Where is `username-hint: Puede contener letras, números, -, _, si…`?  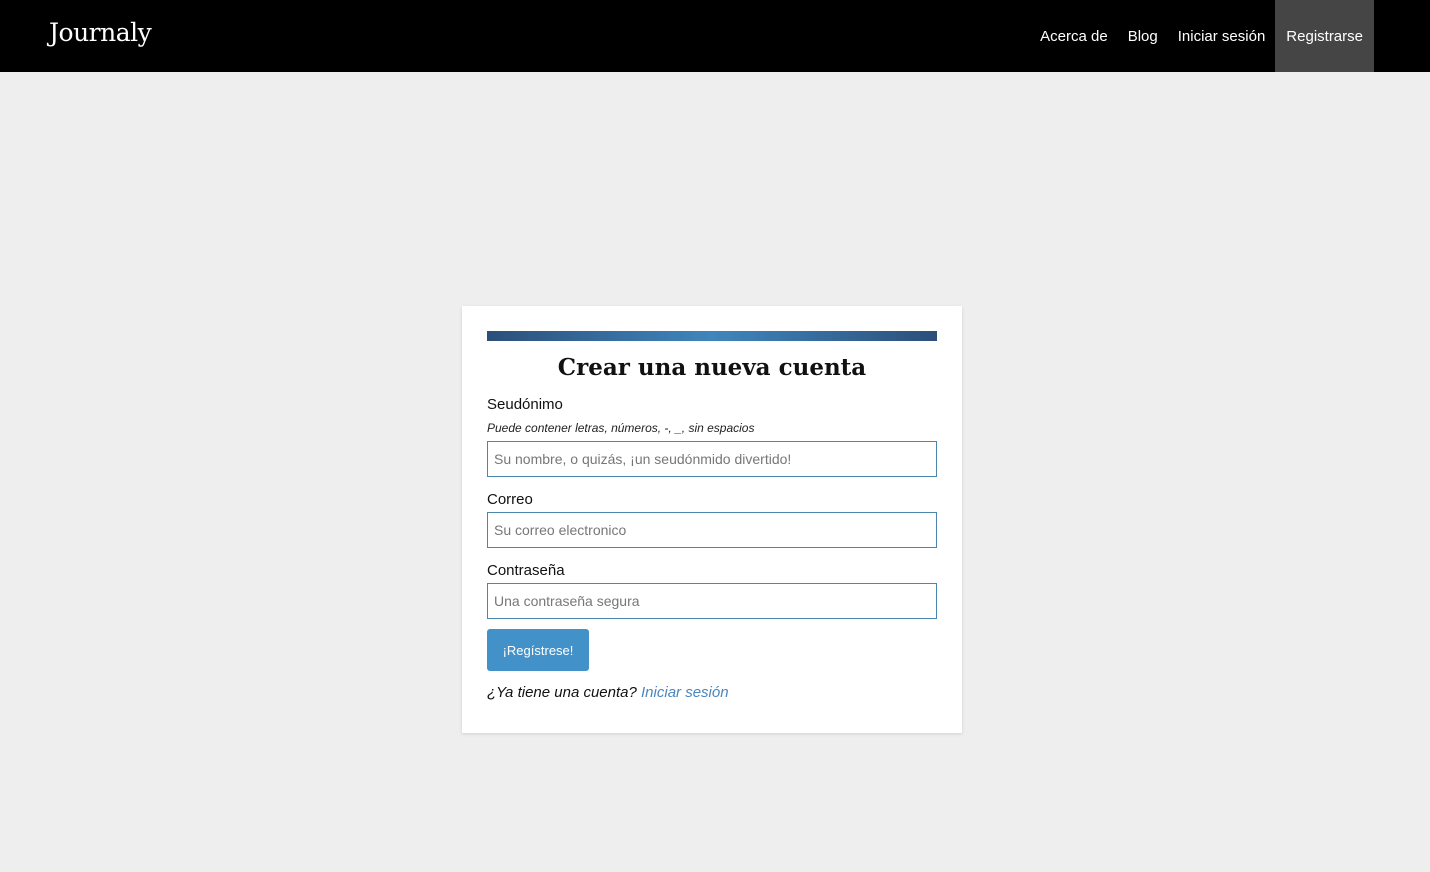 username-hint: Puede contener letras, números, -, _, si… is located at coordinates (621, 428).